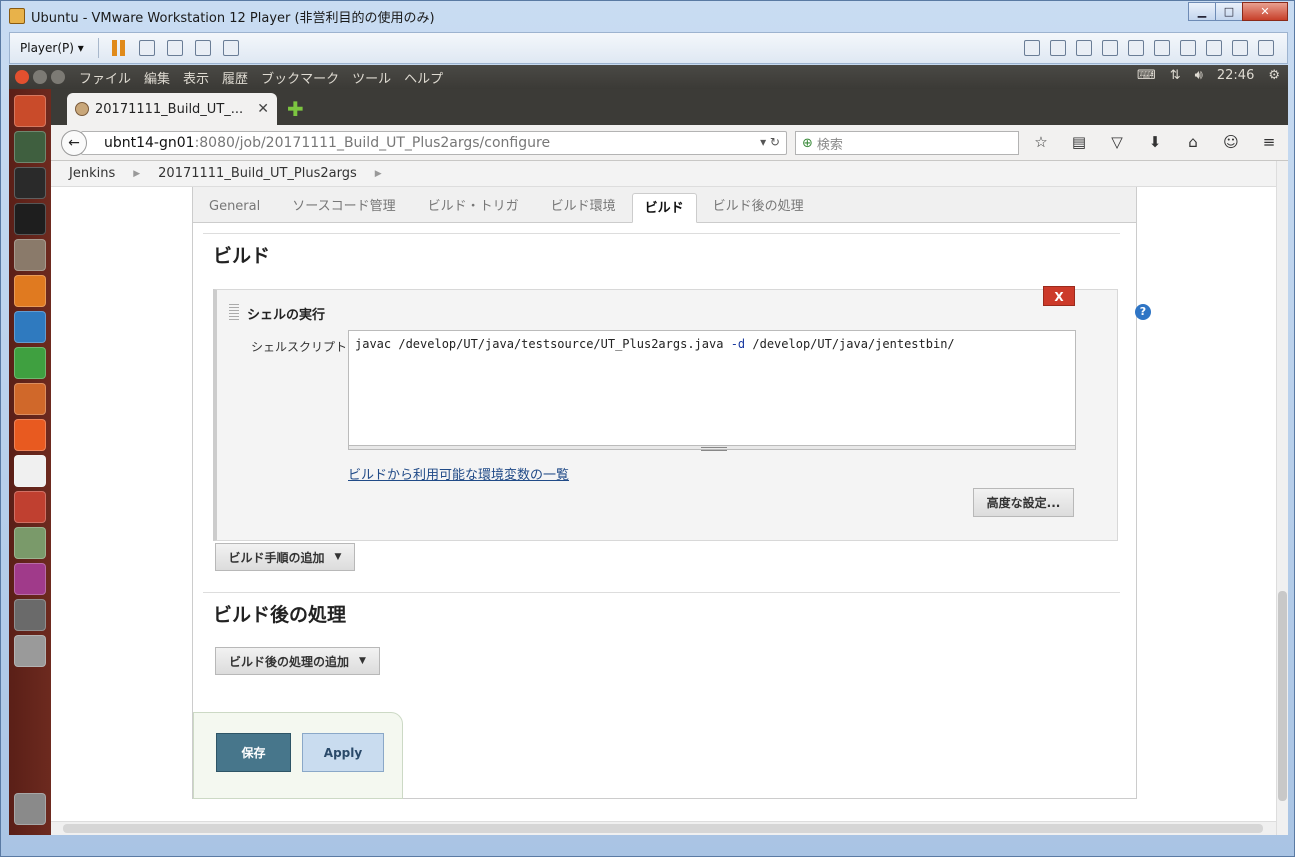  Describe the element at coordinates (661, 233) in the screenshot. I see `section-divider` at that location.